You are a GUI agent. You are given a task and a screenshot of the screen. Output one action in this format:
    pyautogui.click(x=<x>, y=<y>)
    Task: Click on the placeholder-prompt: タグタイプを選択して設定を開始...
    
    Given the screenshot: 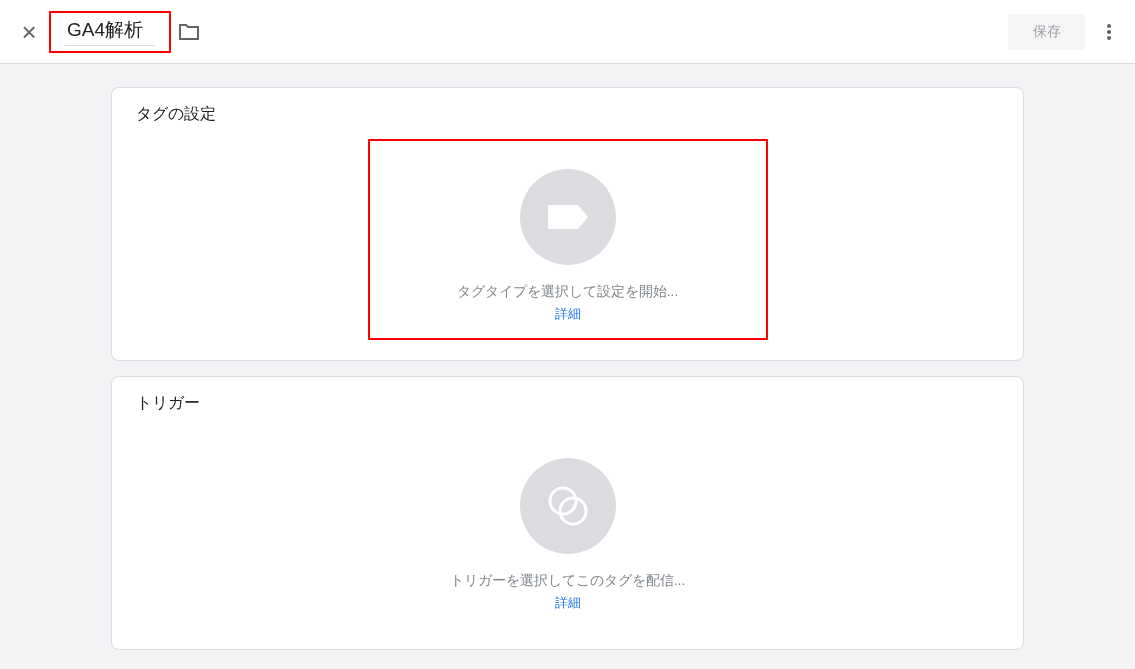 What is the action you would take?
    pyautogui.click(x=567, y=291)
    